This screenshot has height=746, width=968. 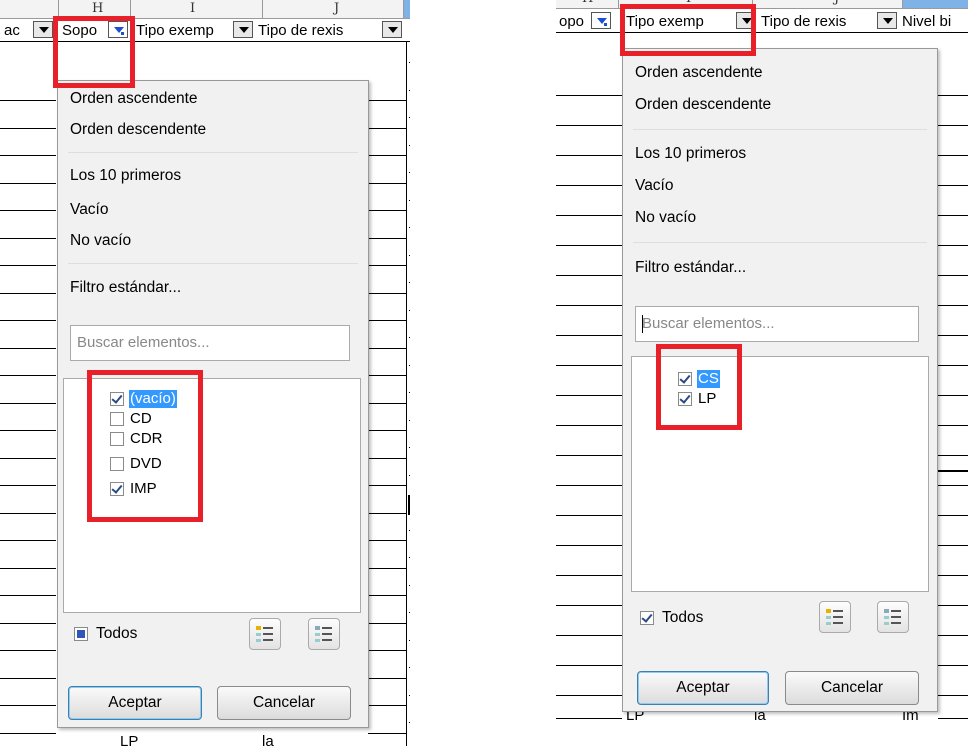 I want to click on filter-value-label: CDR, so click(x=146, y=438).